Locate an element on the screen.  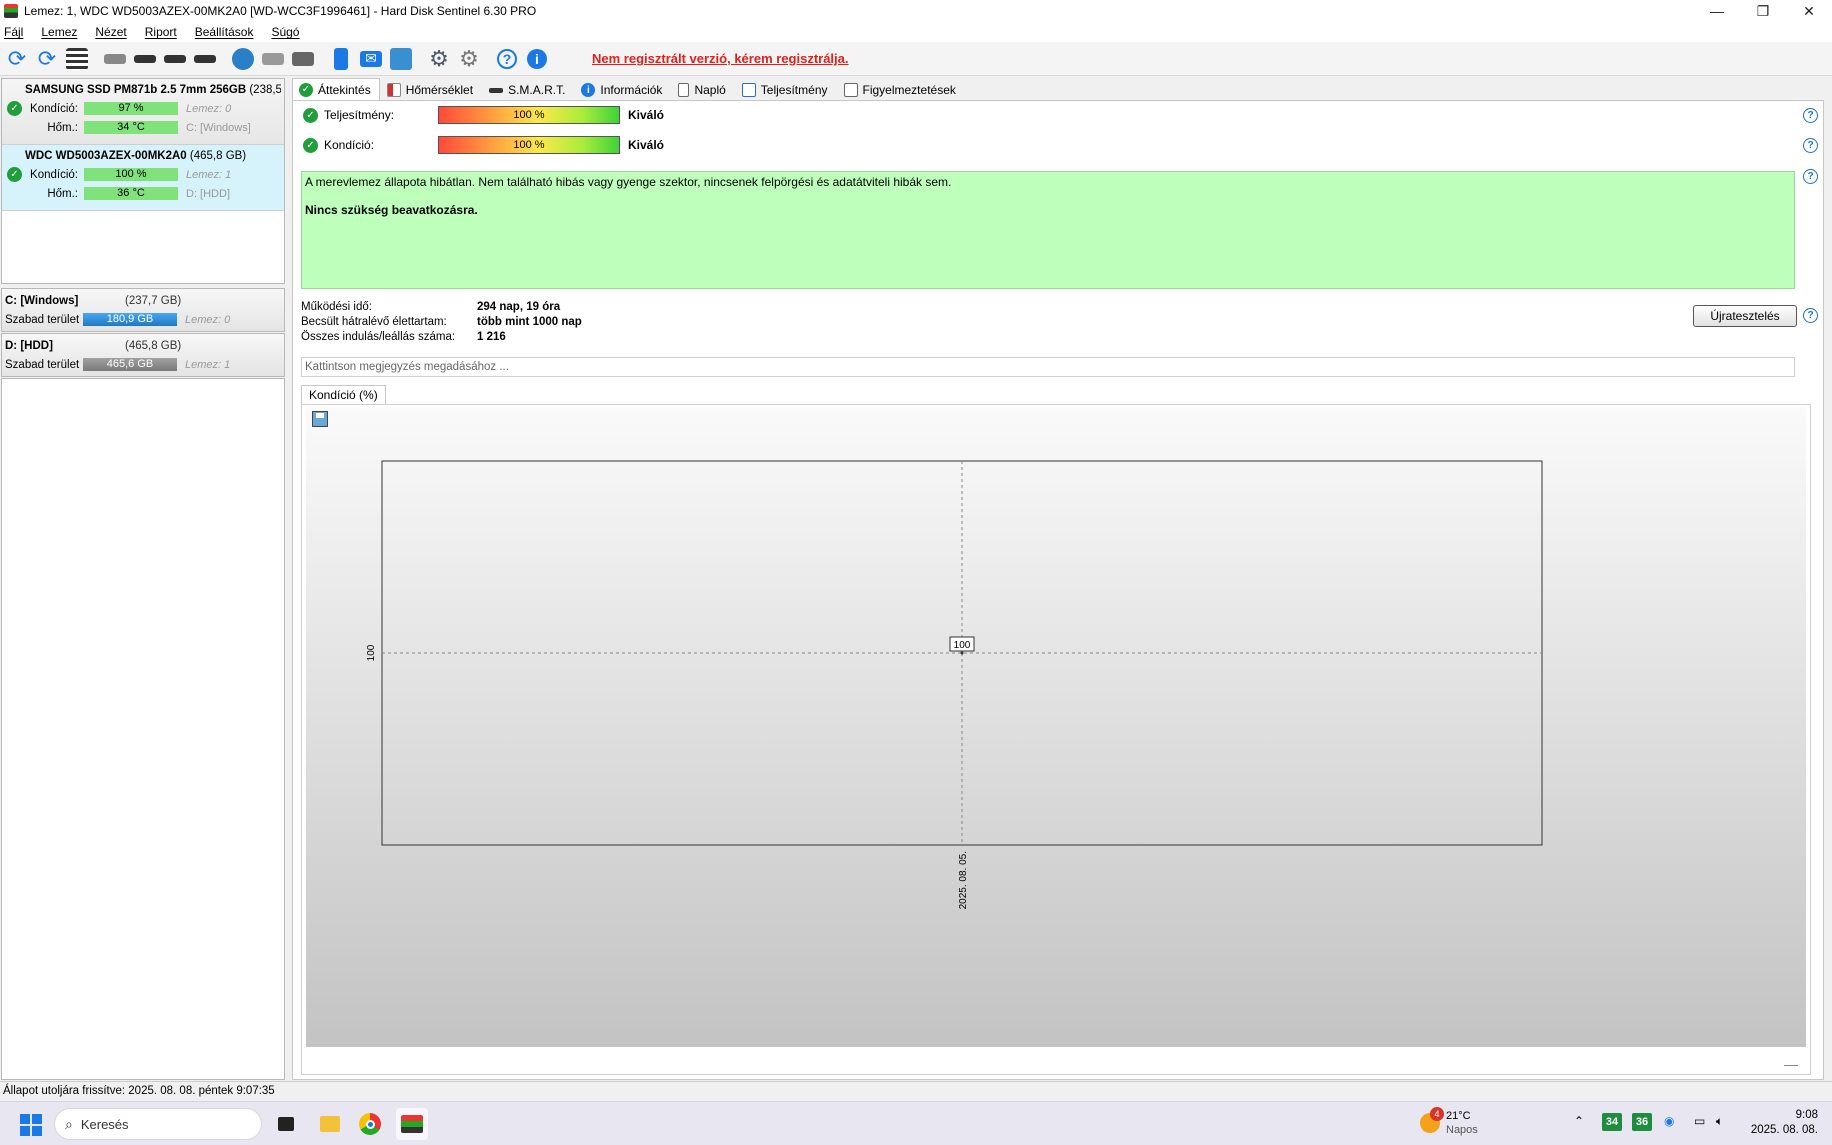
app-icon is located at coordinates (11, 11).